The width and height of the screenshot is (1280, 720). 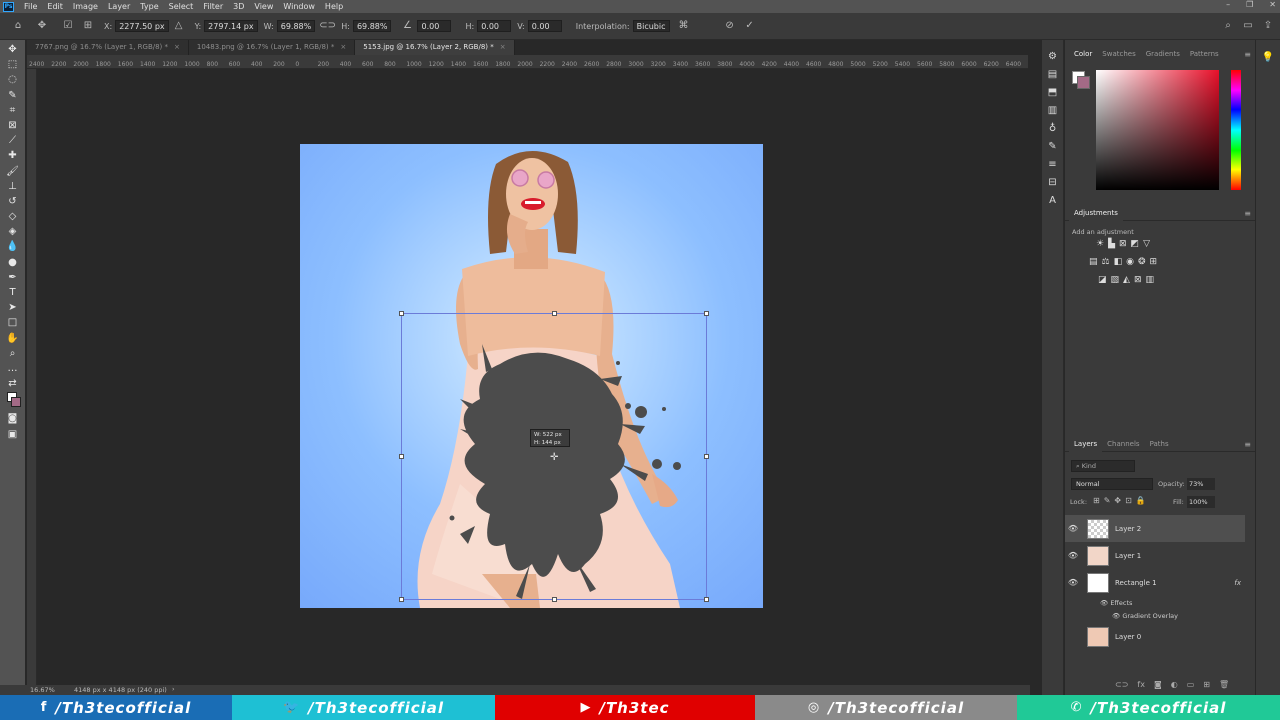 I want to click on link-layers-icon: ⊂⊃, so click(x=1121, y=684).